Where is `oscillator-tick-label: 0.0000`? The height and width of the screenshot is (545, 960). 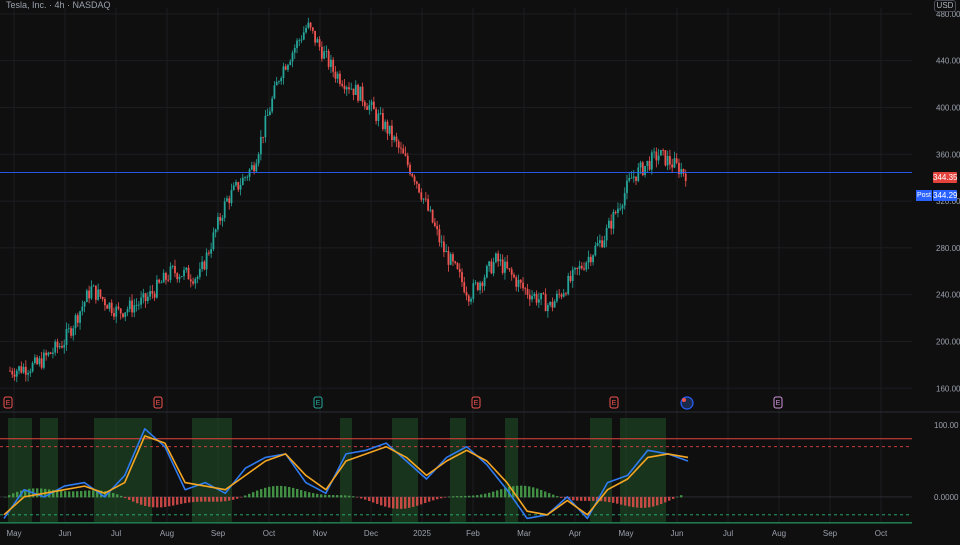 oscillator-tick-label: 0.0000 is located at coordinates (946, 497).